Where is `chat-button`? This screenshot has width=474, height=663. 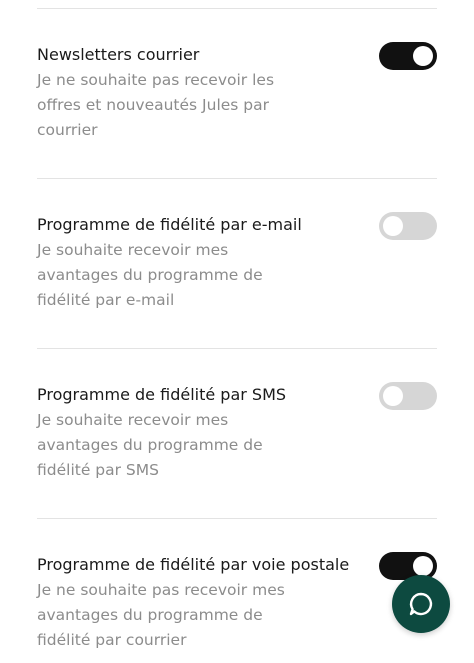 chat-button is located at coordinates (421, 604).